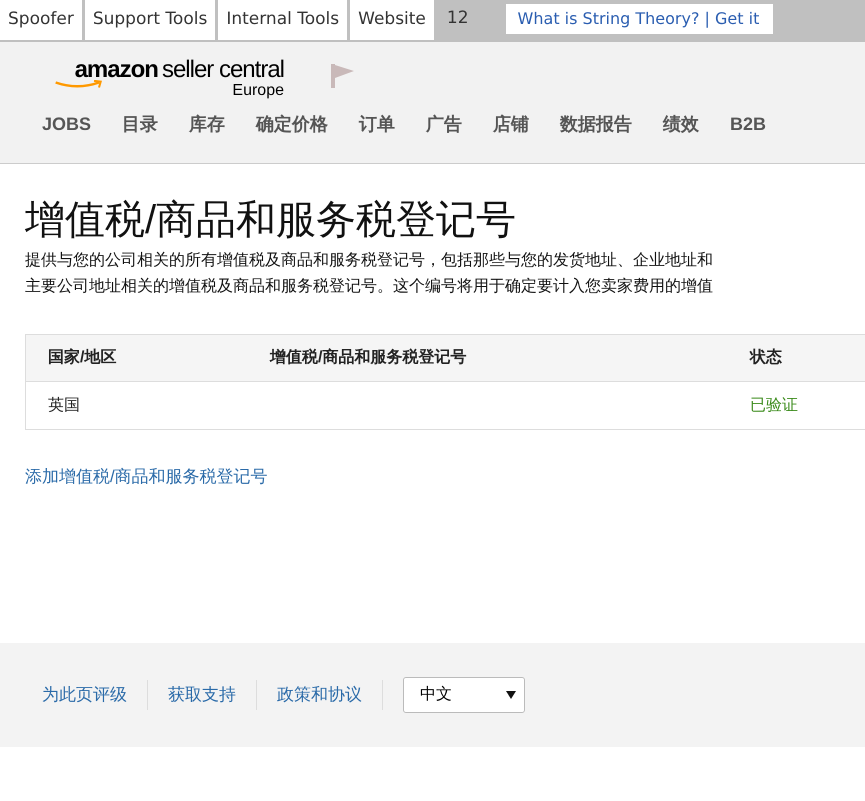 This screenshot has width=865, height=801. What do you see at coordinates (774, 406) in the screenshot?
I see `status-text: 已验证` at bounding box center [774, 406].